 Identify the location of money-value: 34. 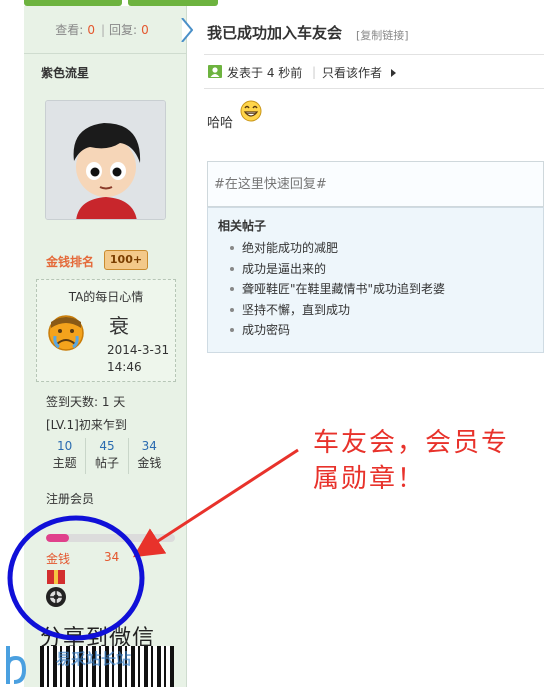
(112, 557).